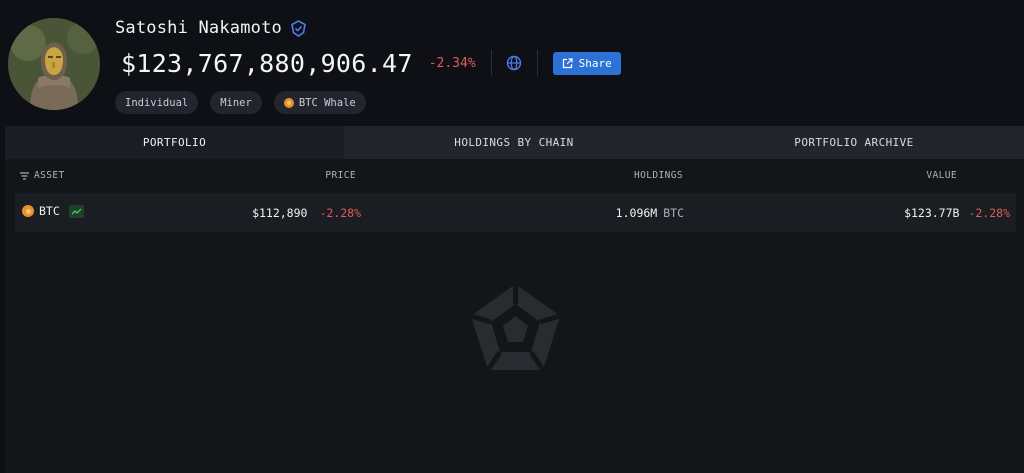 The height and width of the screenshot is (473, 1024). I want to click on column-header-value: VALUE, so click(941, 175).